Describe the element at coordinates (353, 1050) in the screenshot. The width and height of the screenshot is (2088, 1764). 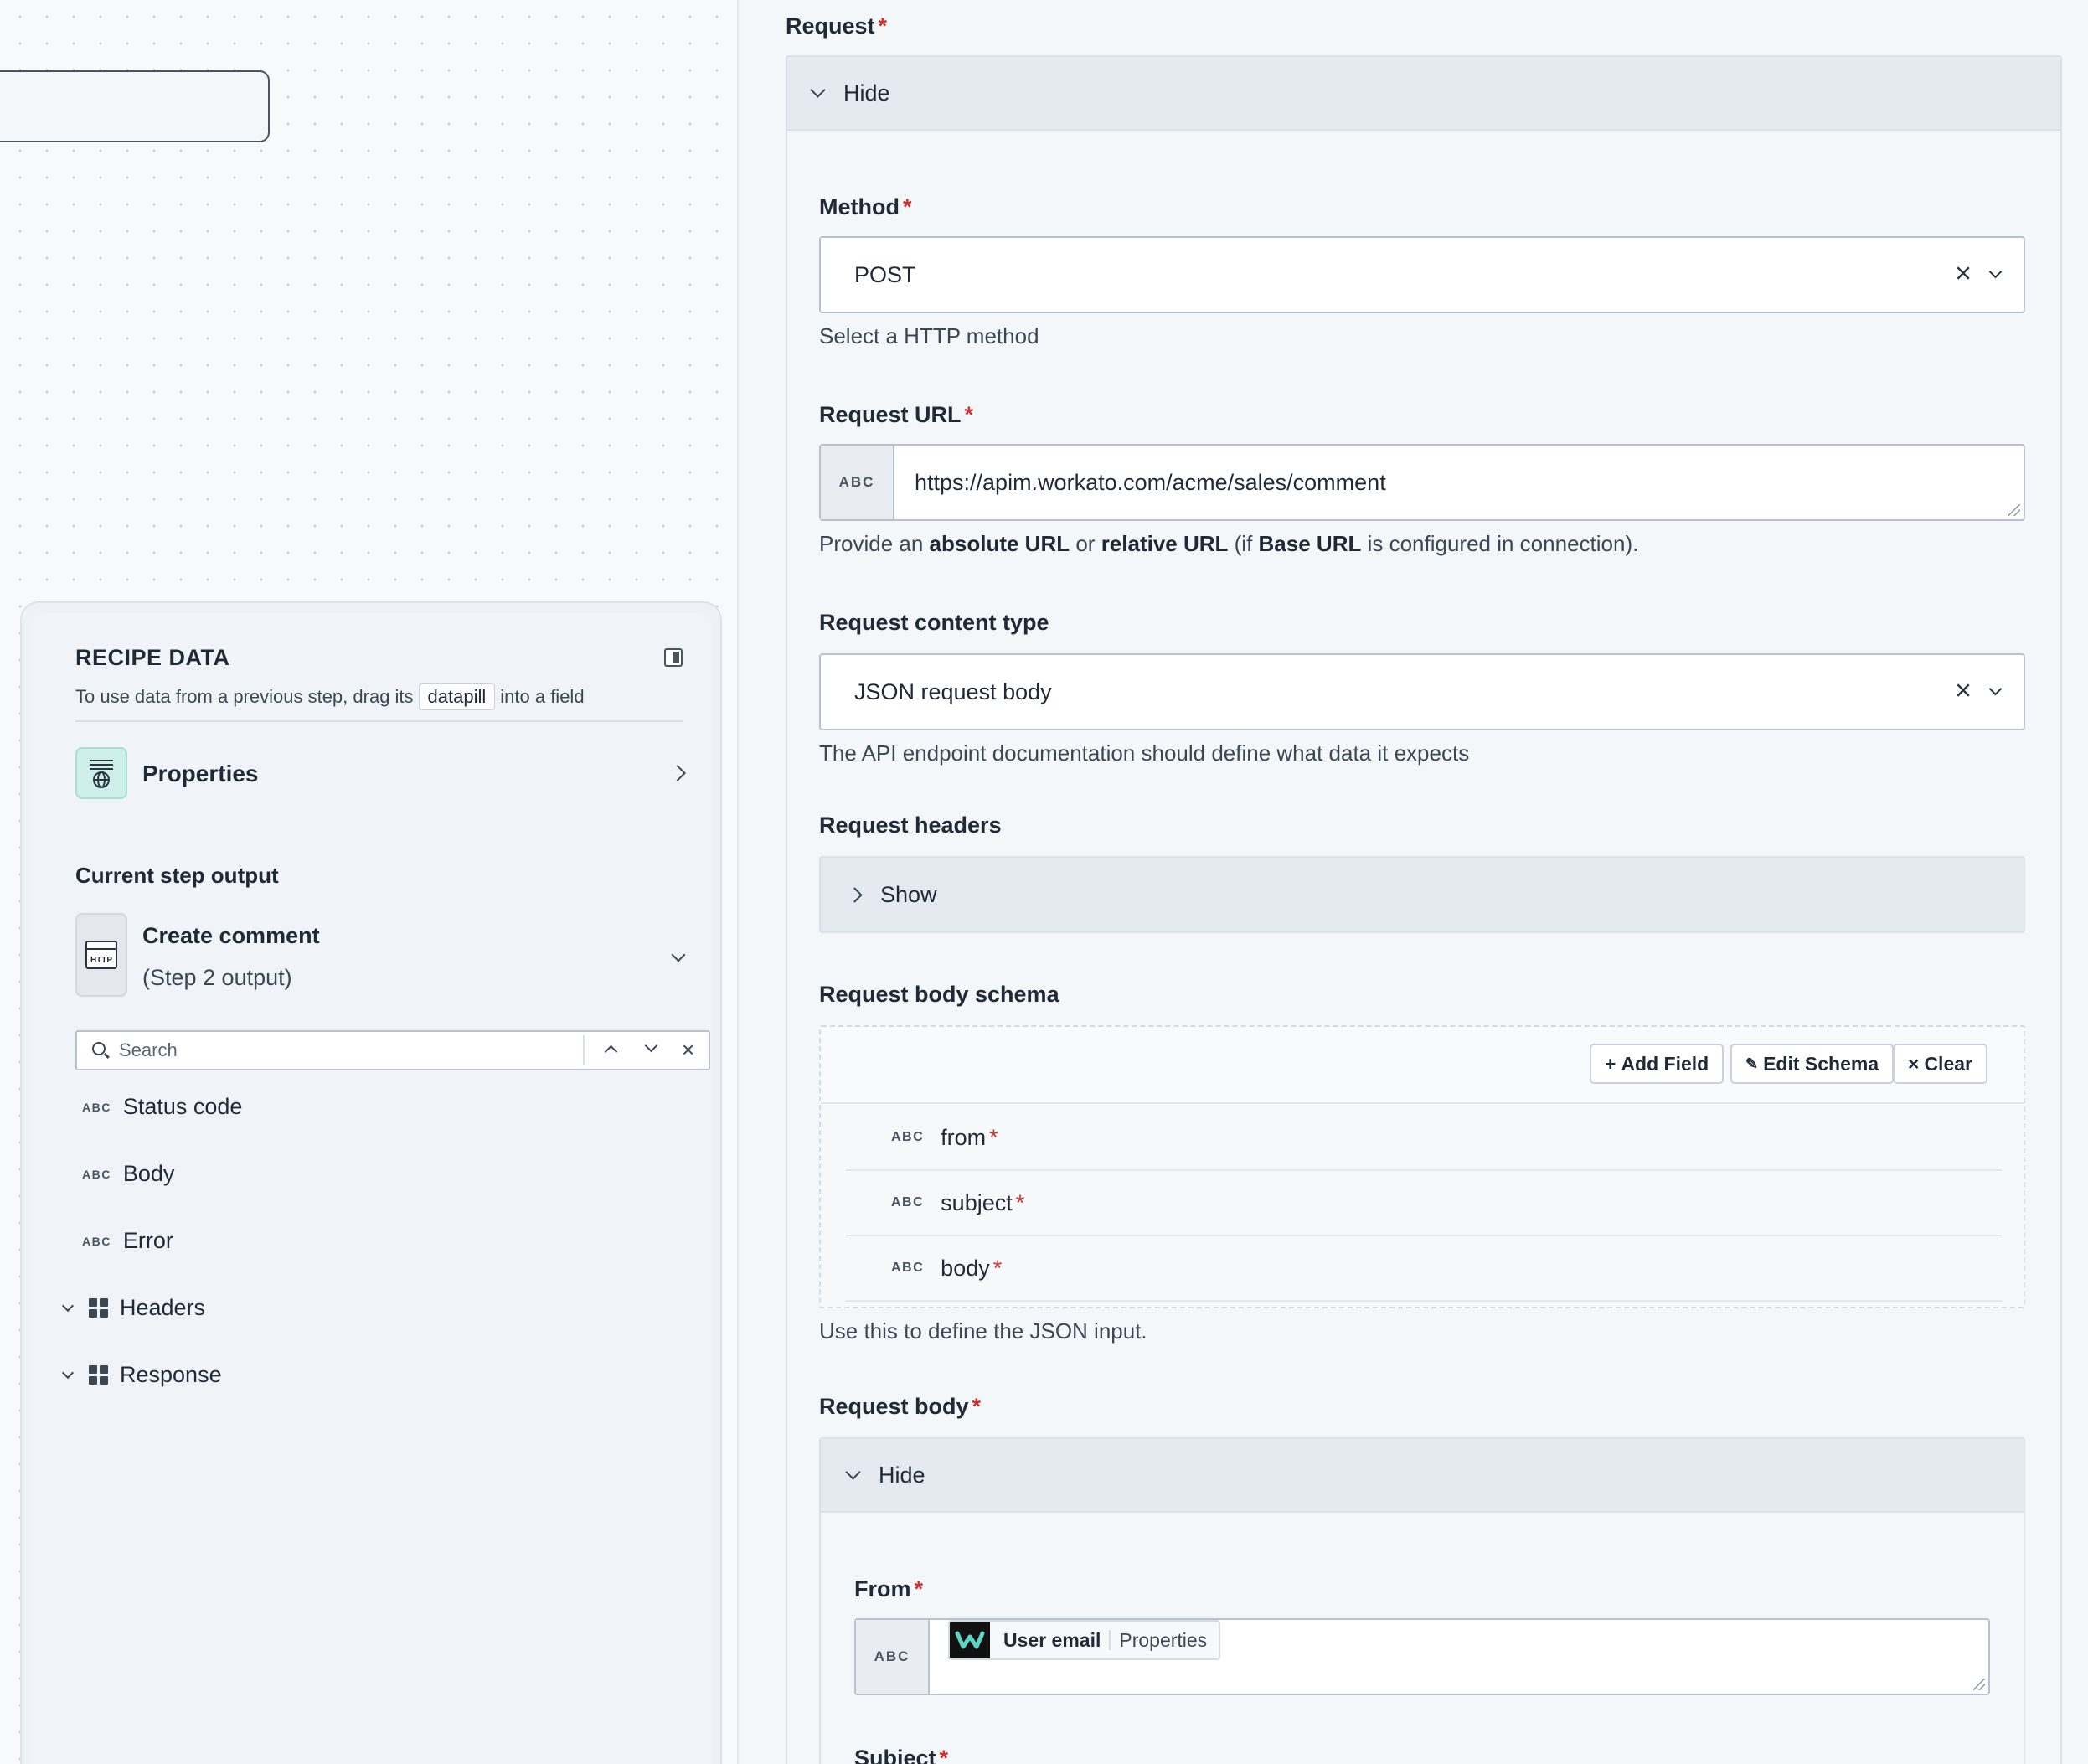
I see `search-input` at that location.